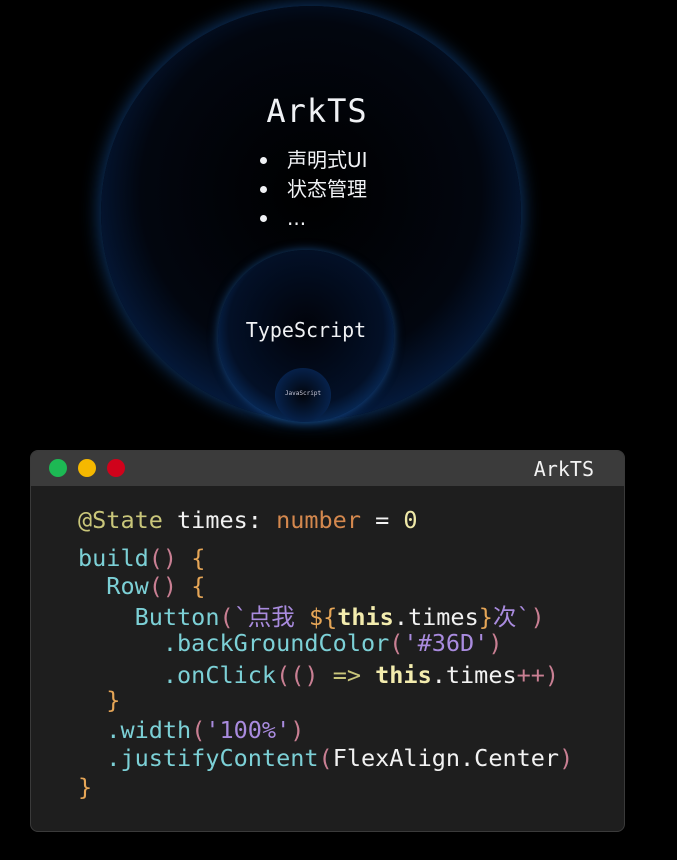 The width and height of the screenshot is (677, 860). Describe the element at coordinates (306, 330) in the screenshot. I see `typescript-title: TypeScript` at that location.